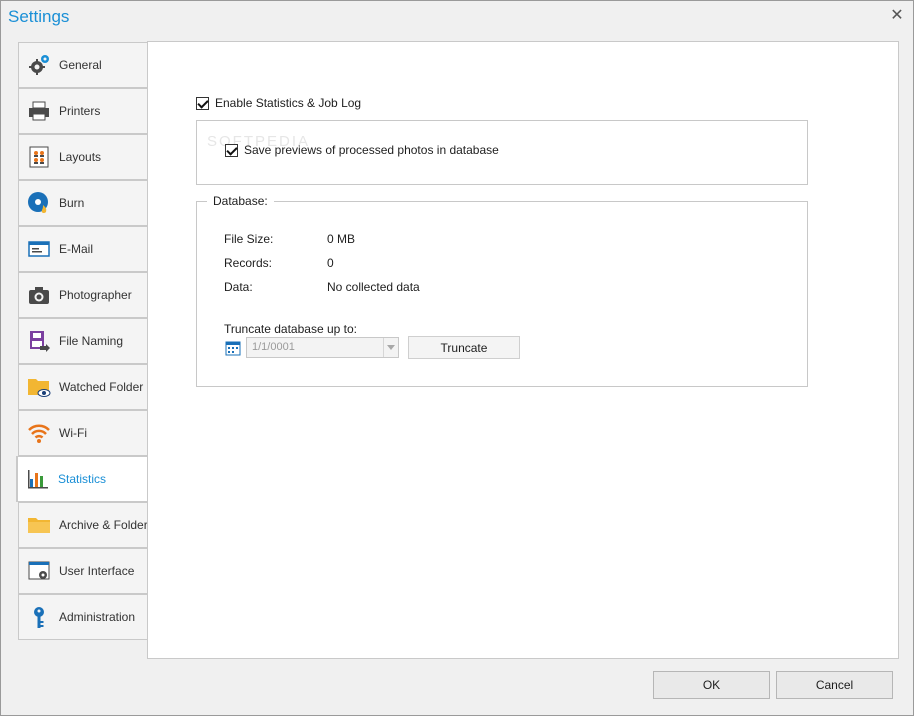 Image resolution: width=914 pixels, height=716 pixels. Describe the element at coordinates (233, 348) in the screenshot. I see `calendar-icon` at that location.